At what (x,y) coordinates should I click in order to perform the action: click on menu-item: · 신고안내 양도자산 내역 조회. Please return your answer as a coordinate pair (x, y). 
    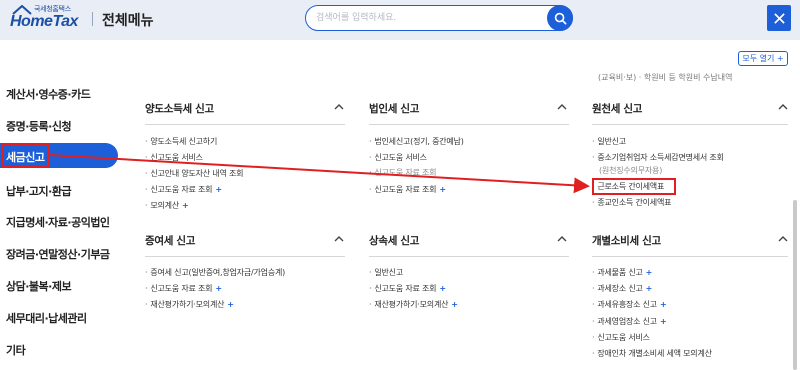
    Looking at the image, I should click on (194, 173).